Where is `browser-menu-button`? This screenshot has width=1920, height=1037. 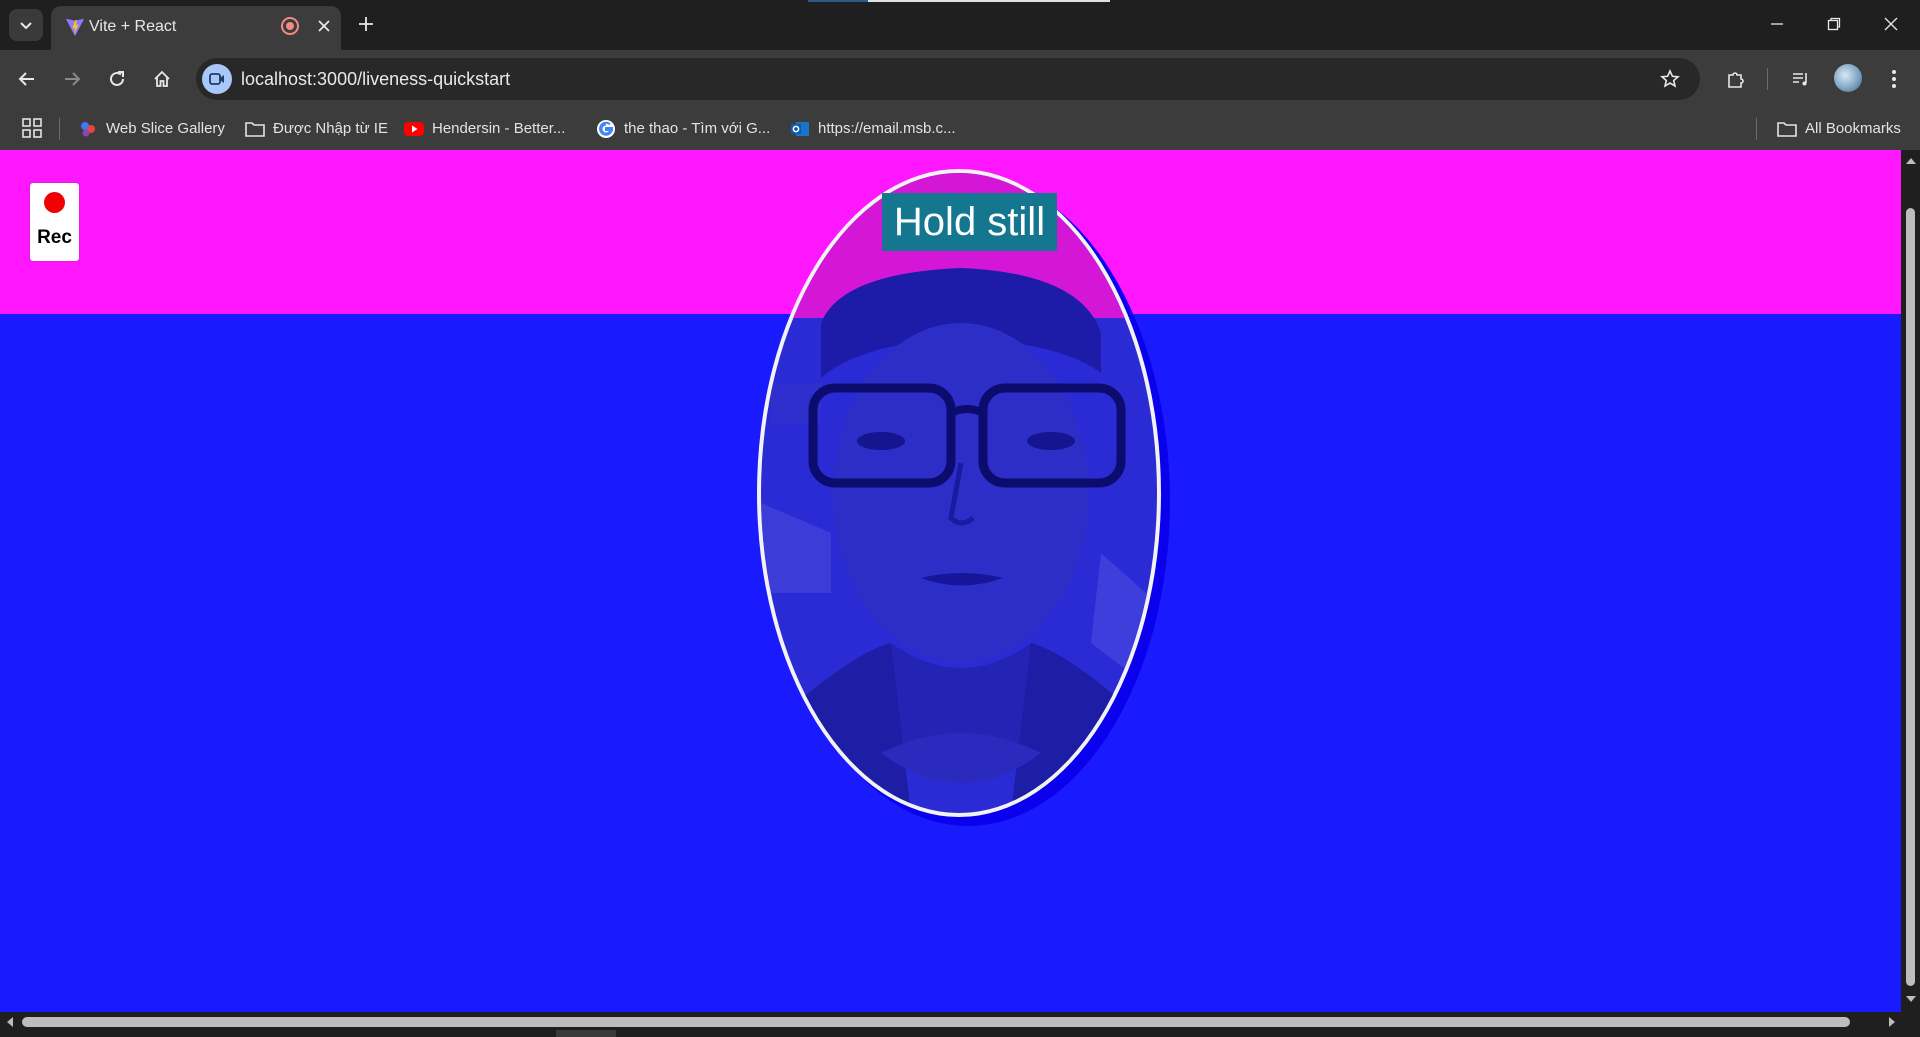 browser-menu-button is located at coordinates (1894, 79).